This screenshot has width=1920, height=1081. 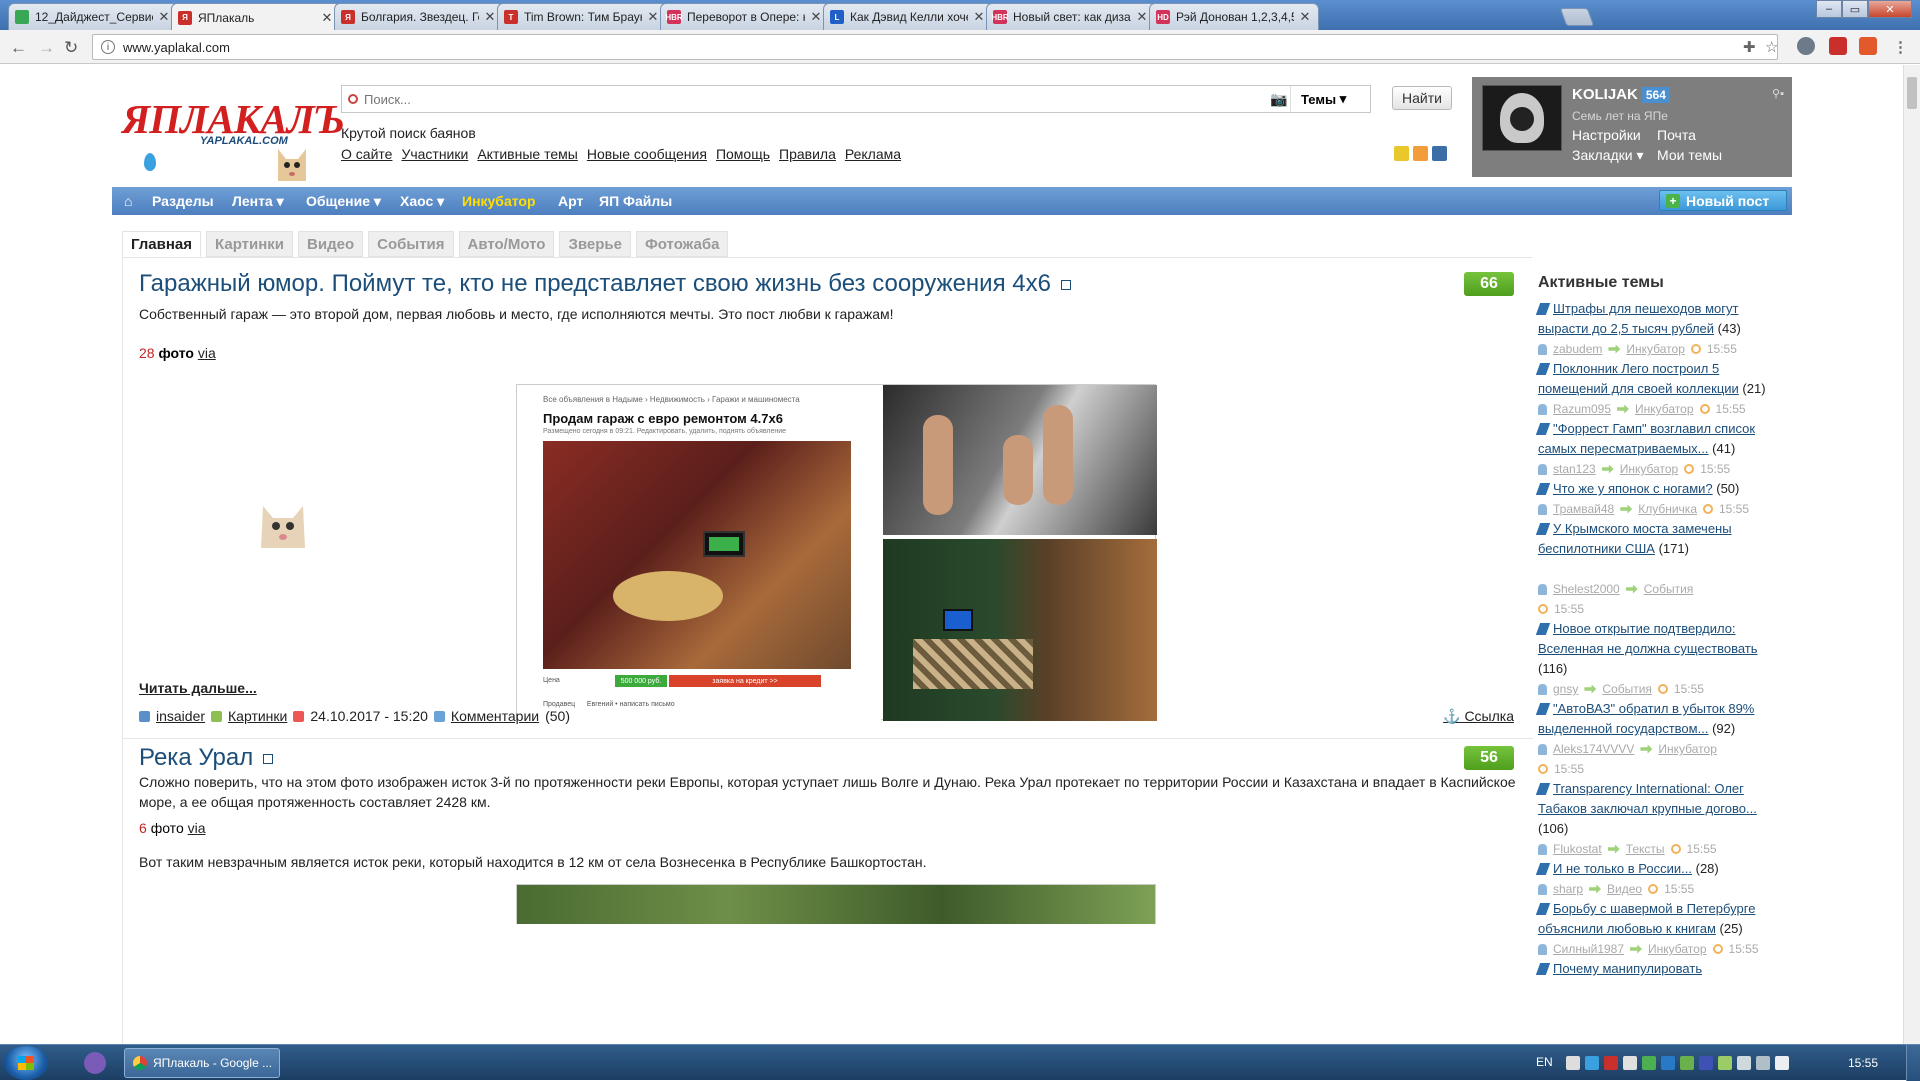 What do you see at coordinates (1582, 409) in the screenshot?
I see `topic-author-link: Razum095` at bounding box center [1582, 409].